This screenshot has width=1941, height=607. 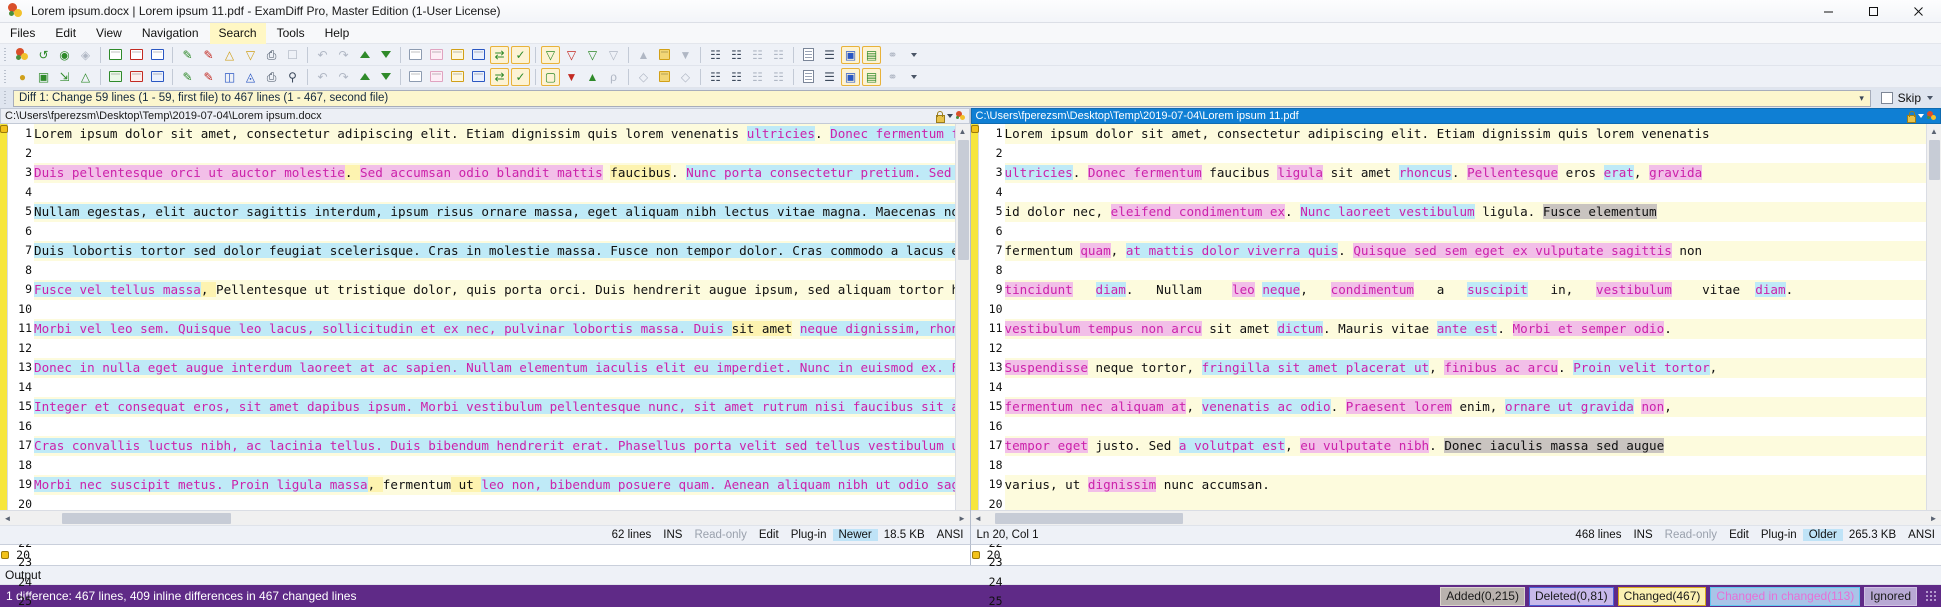 I want to click on right-plugin-state: Plug-in, so click(x=1779, y=535).